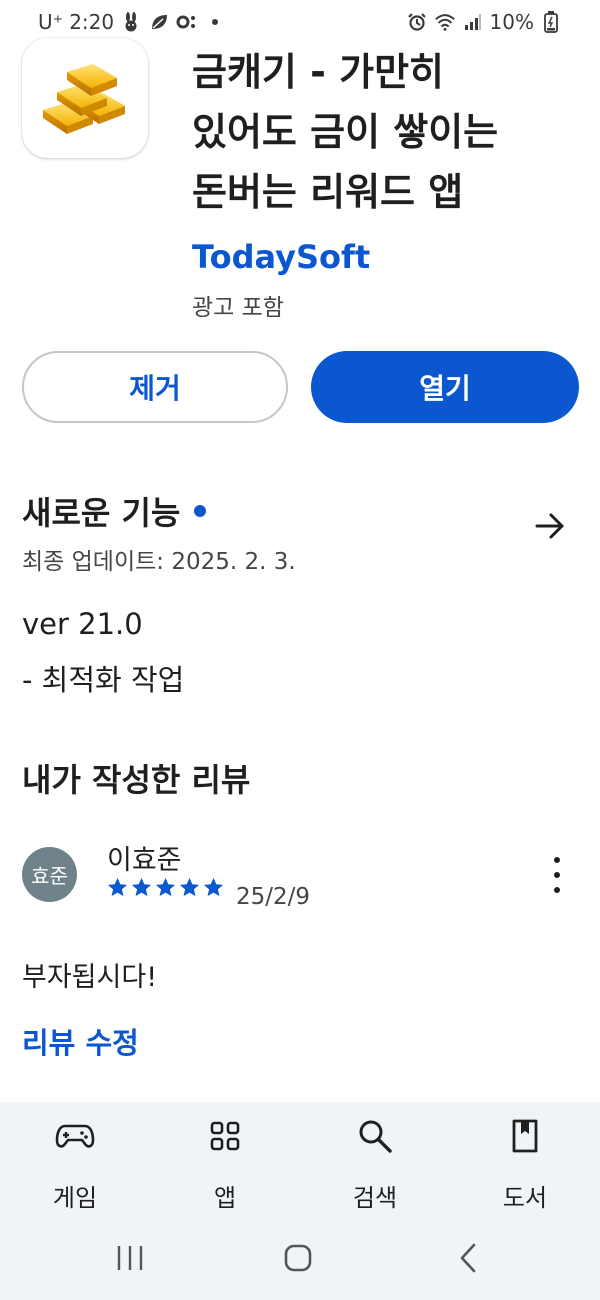 This screenshot has height=1300, width=600. What do you see at coordinates (525, 1198) in the screenshot?
I see `nav-label: 도서` at bounding box center [525, 1198].